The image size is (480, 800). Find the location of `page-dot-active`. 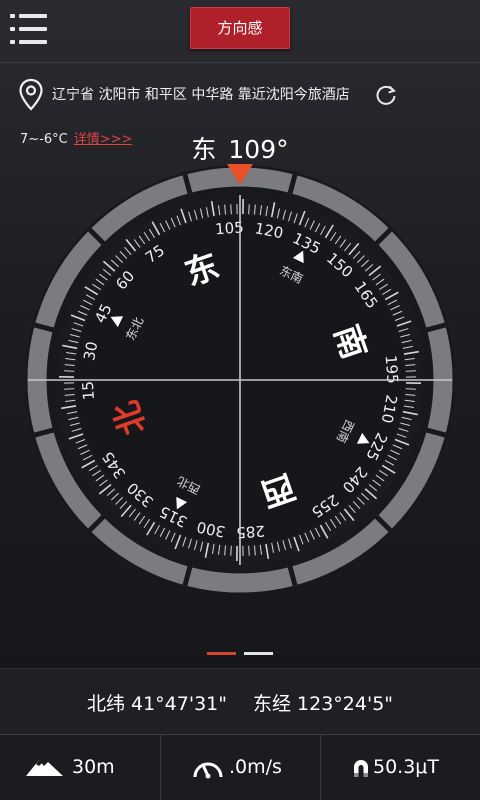

page-dot-active is located at coordinates (221, 653).